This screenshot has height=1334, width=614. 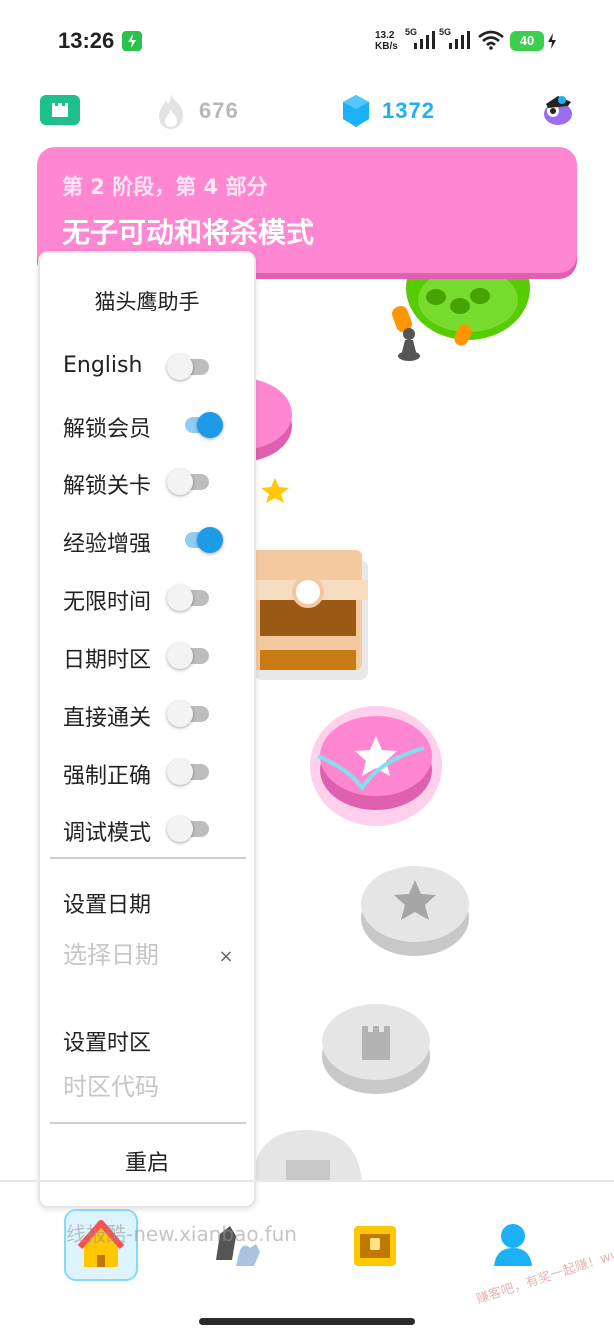 What do you see at coordinates (190, 482) in the screenshot?
I see `unlock-levels-toggle` at bounding box center [190, 482].